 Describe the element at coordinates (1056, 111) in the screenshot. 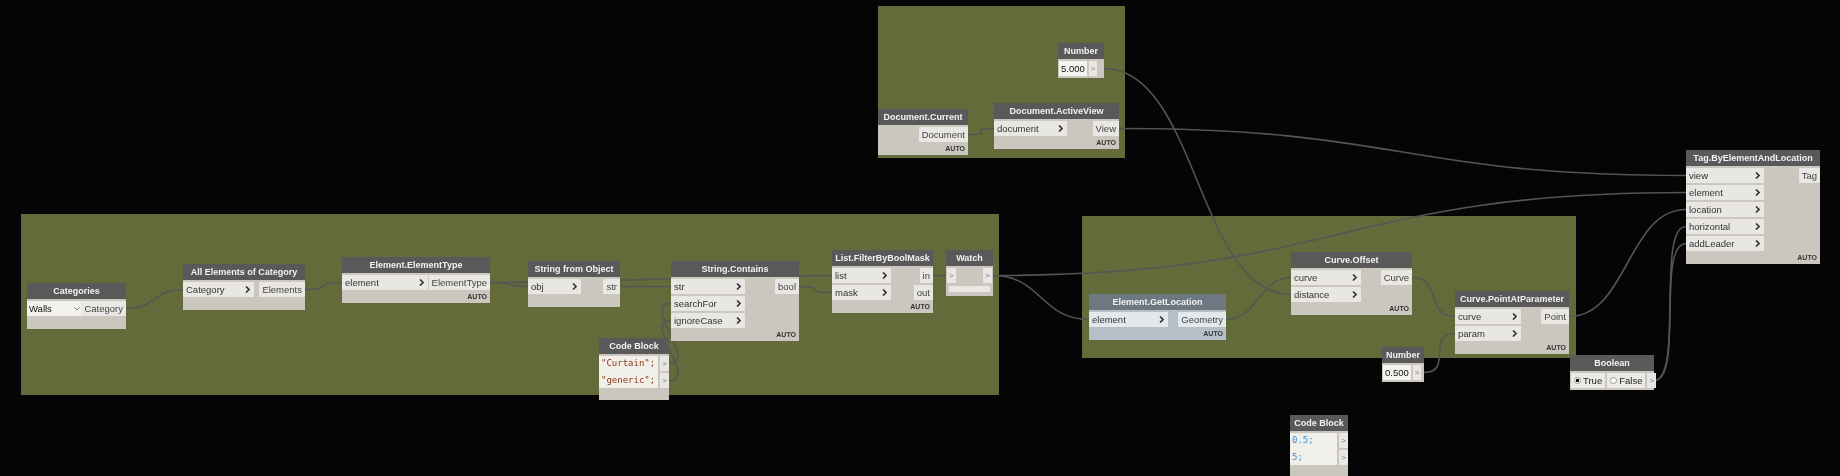

I see `node-title: Document.ActiveView` at that location.